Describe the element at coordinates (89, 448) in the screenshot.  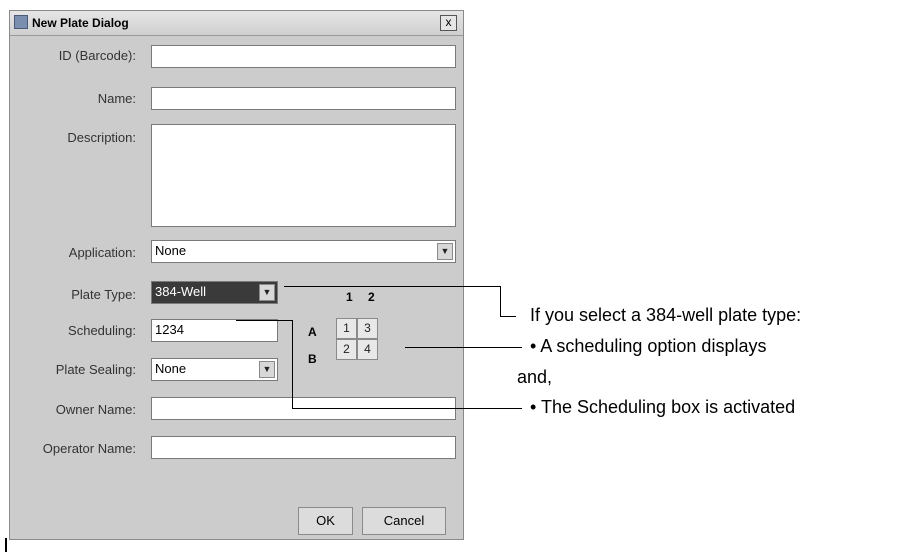
I see `operator-name-label: Operator Name:` at that location.